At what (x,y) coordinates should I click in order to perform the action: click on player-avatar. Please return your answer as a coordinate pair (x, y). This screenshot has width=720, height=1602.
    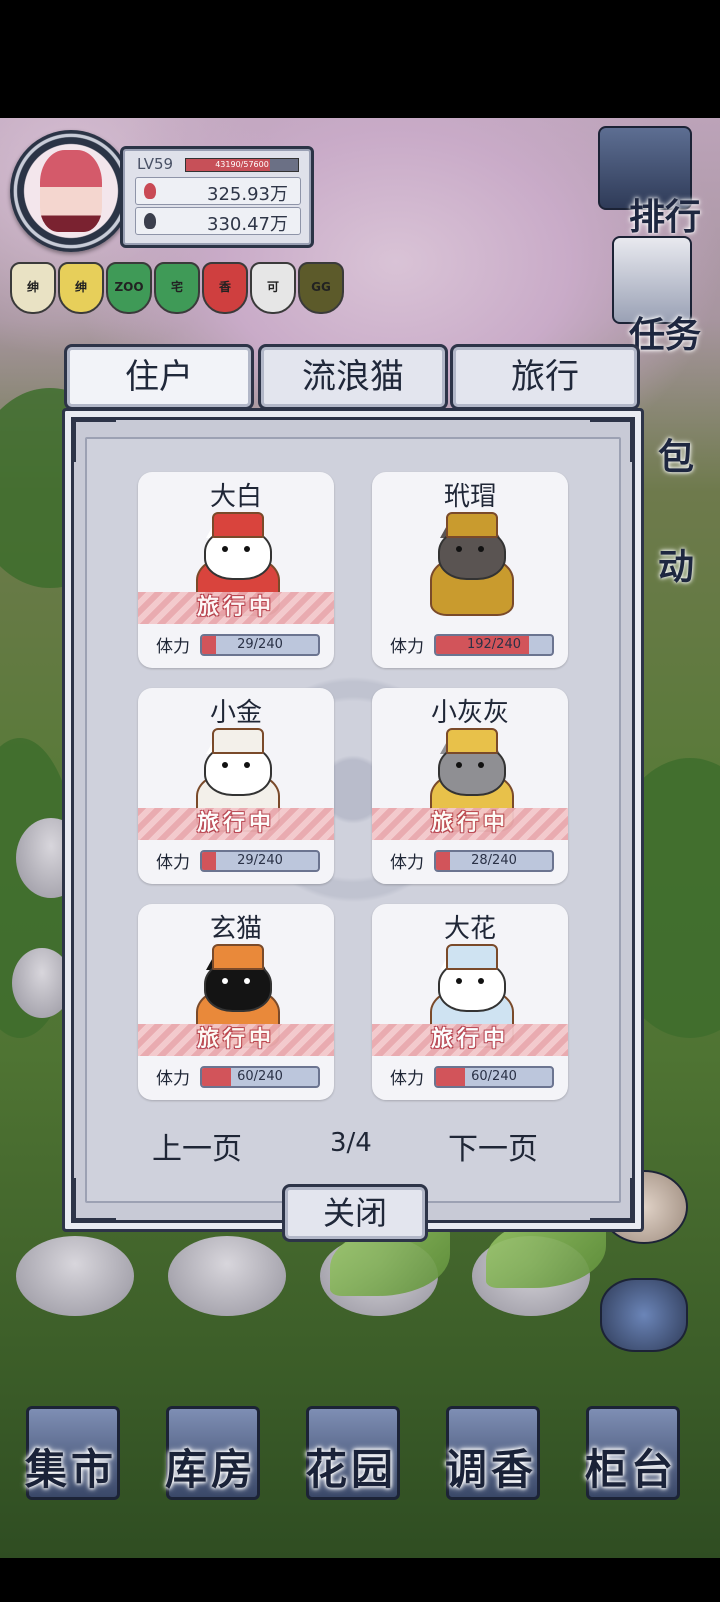
    Looking at the image, I should click on (71, 191).